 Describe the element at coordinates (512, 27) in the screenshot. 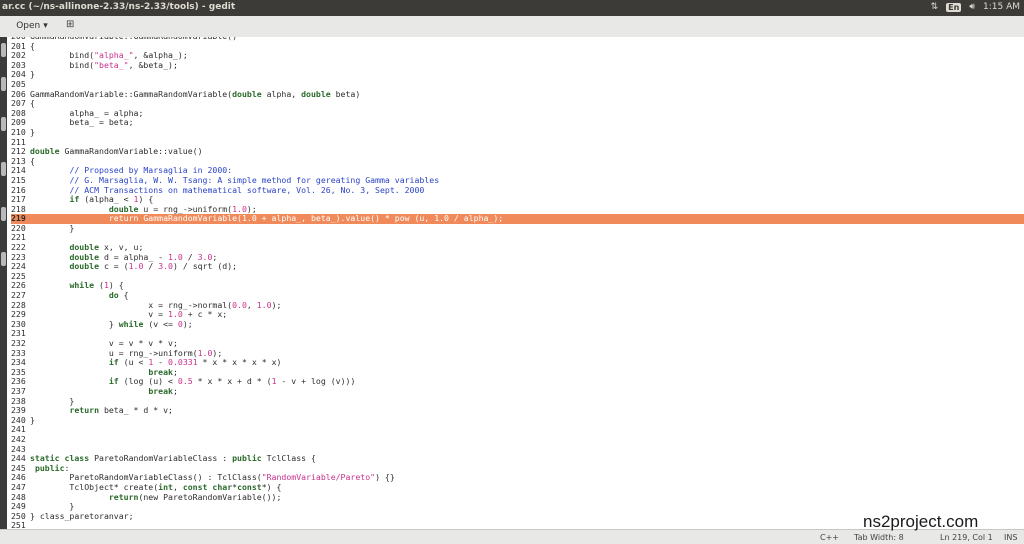

I see `header-bar: Open ▾ ⊞` at that location.